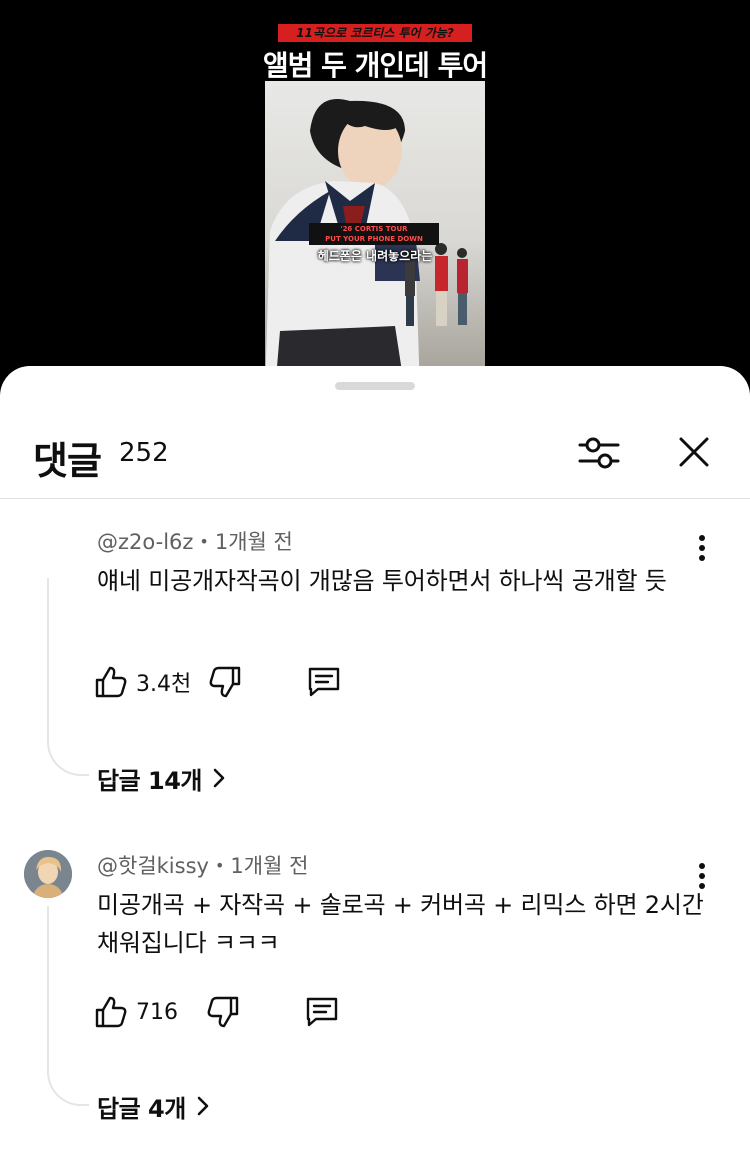 This screenshot has height=1151, width=750. I want to click on close-icon, so click(694, 452).